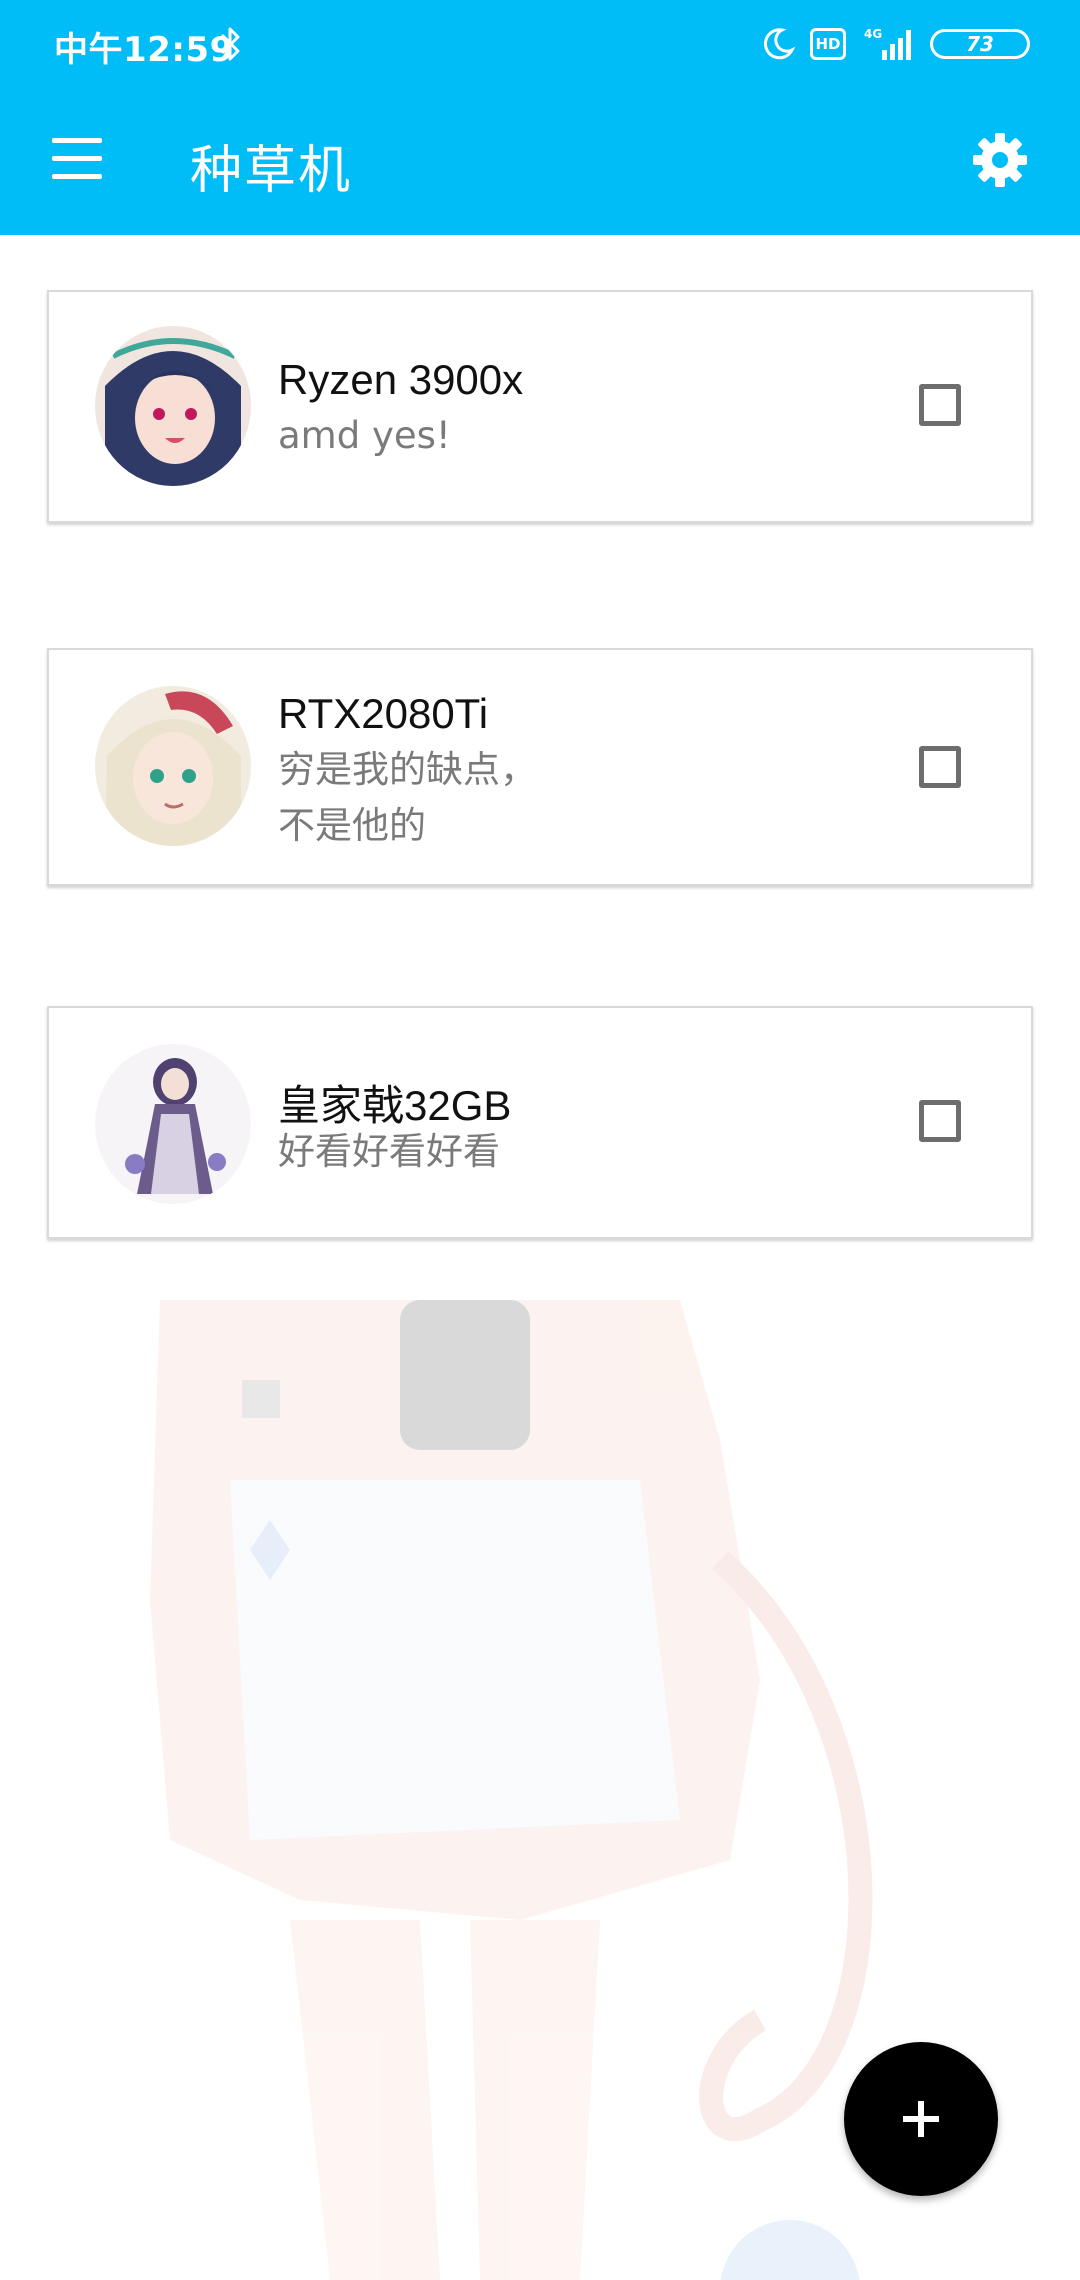  Describe the element at coordinates (407, 797) in the screenshot. I see `item-subtitle: 穷是我的缺点，不是他的` at that location.